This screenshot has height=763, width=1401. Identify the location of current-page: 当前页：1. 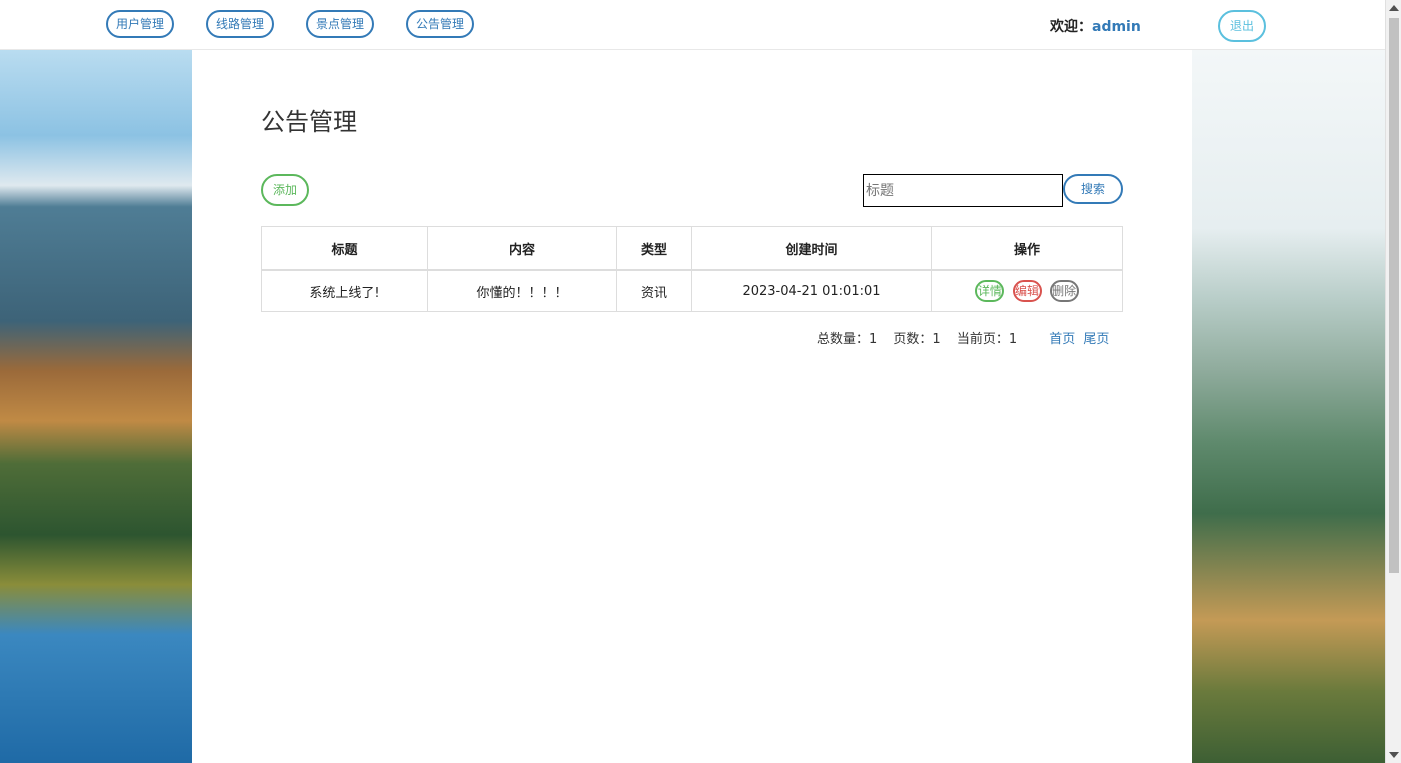
(987, 339).